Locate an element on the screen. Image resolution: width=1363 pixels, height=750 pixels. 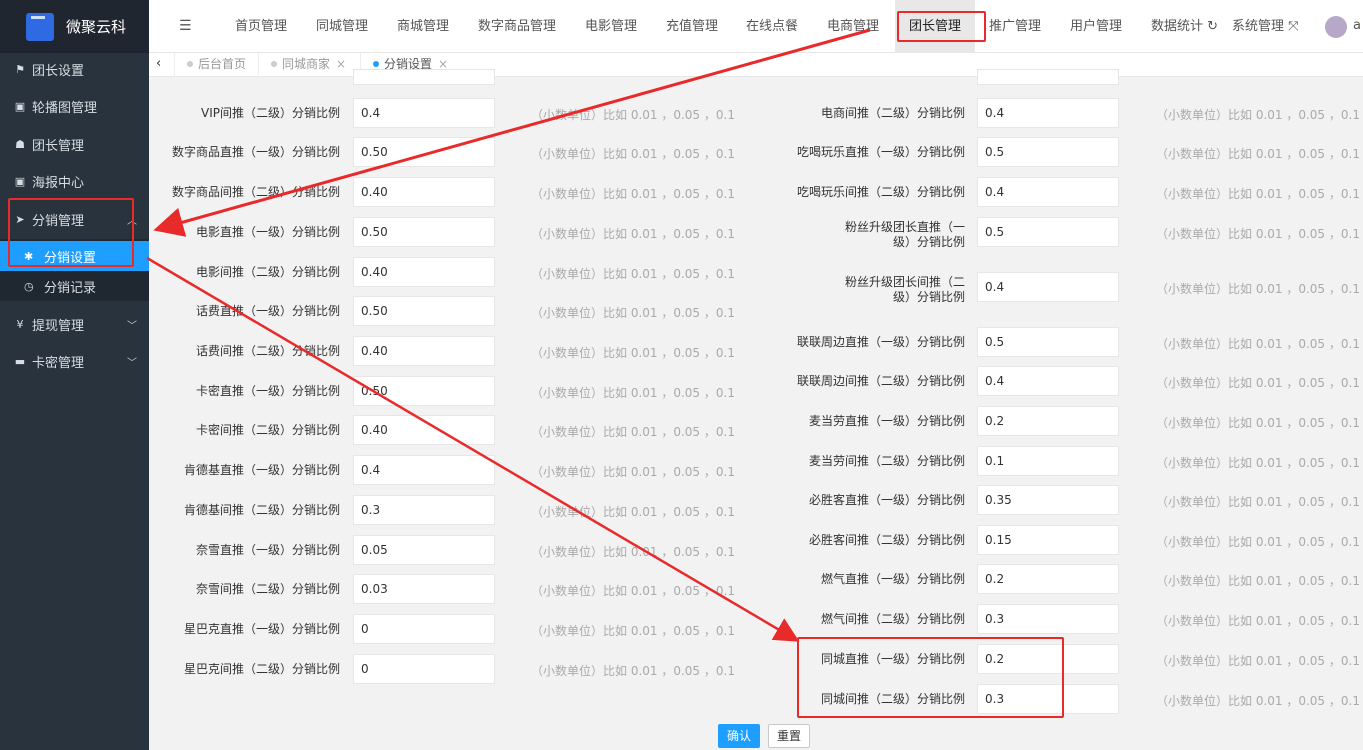
form-input: 0.1 is located at coordinates (1048, 461).